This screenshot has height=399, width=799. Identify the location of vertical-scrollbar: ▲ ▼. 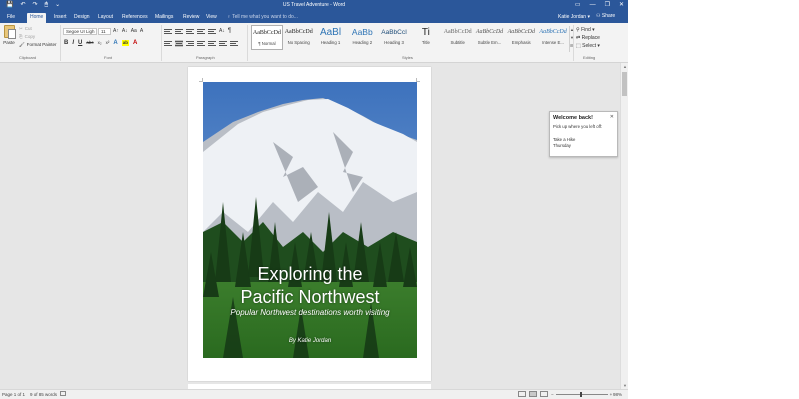
(624, 226).